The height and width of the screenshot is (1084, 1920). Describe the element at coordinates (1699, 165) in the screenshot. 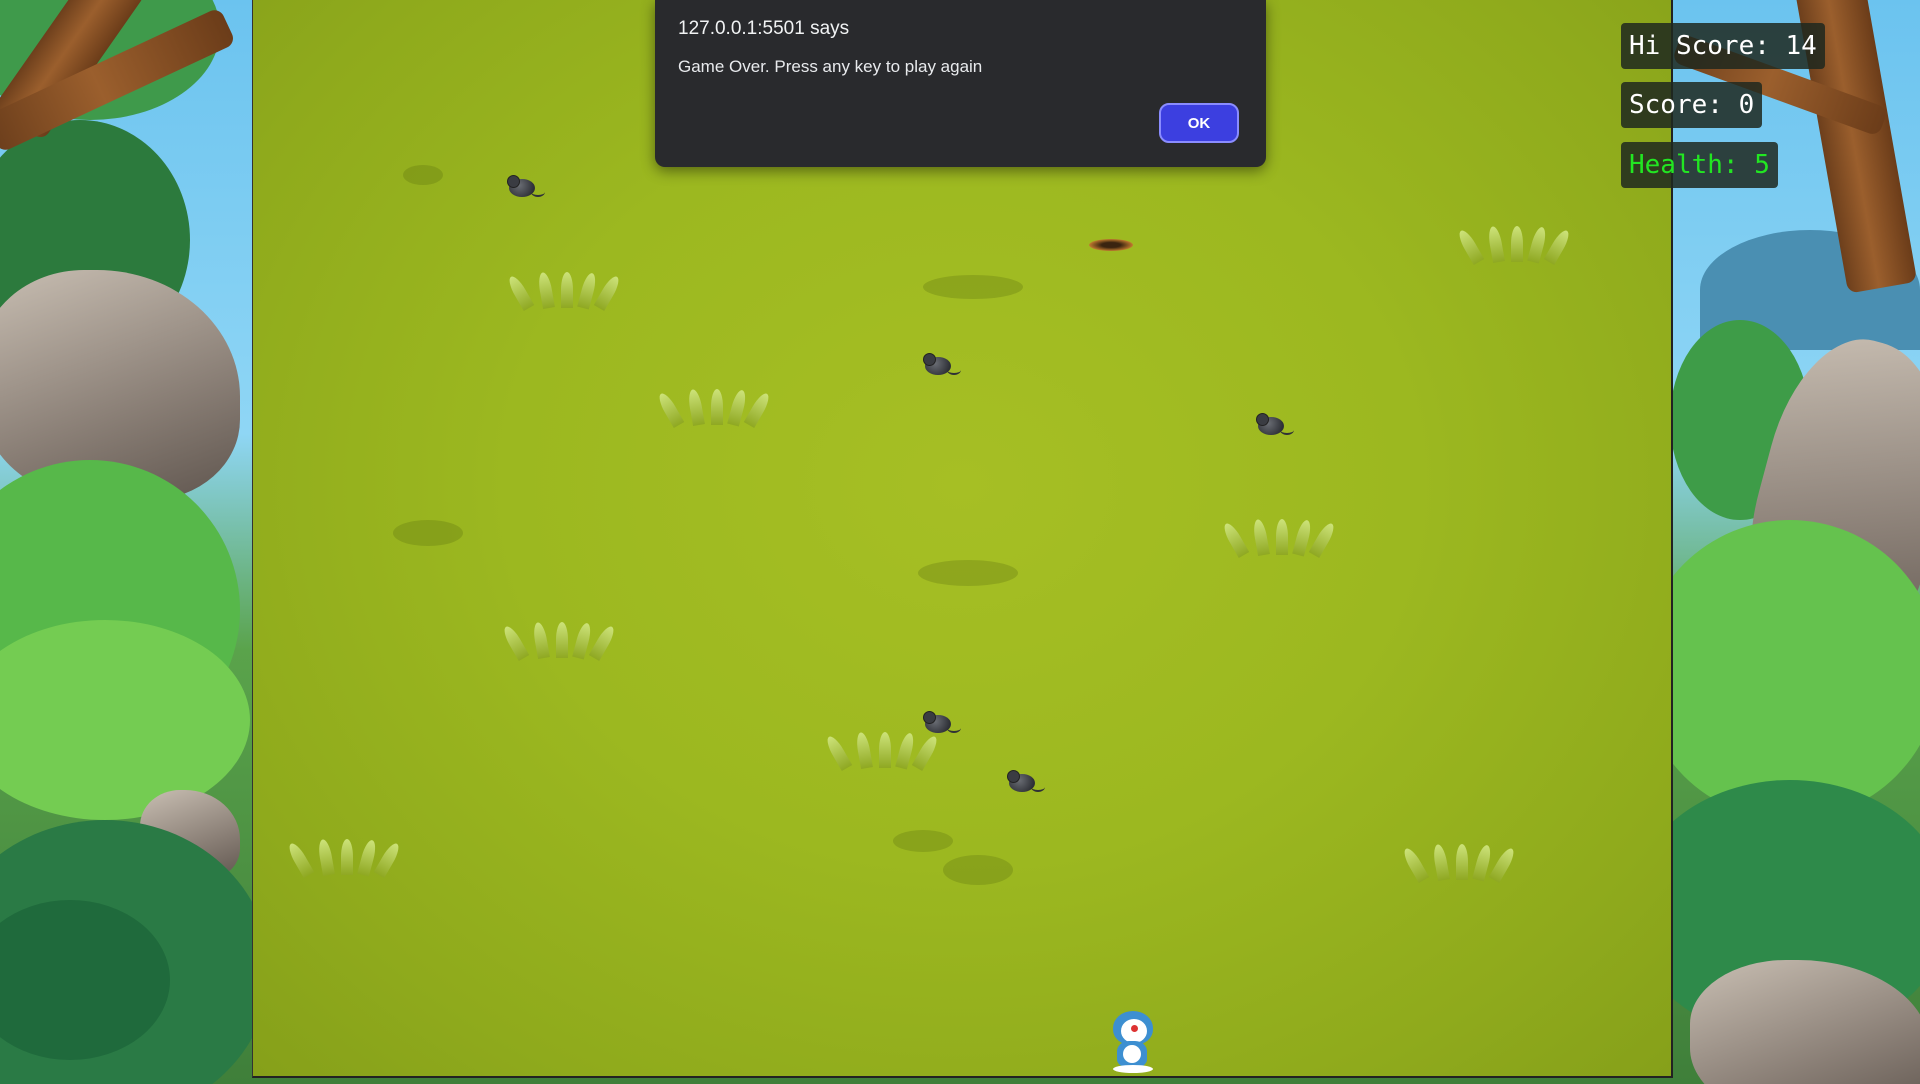

I see `health-label: Health: 5` at that location.